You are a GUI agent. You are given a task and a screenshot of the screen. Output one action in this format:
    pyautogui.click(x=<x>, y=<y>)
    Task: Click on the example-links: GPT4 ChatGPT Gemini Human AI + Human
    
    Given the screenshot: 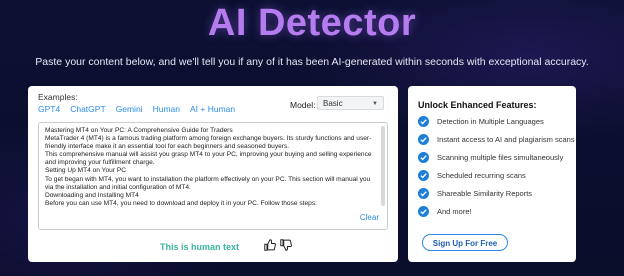 What is the action you would take?
    pyautogui.click(x=136, y=109)
    